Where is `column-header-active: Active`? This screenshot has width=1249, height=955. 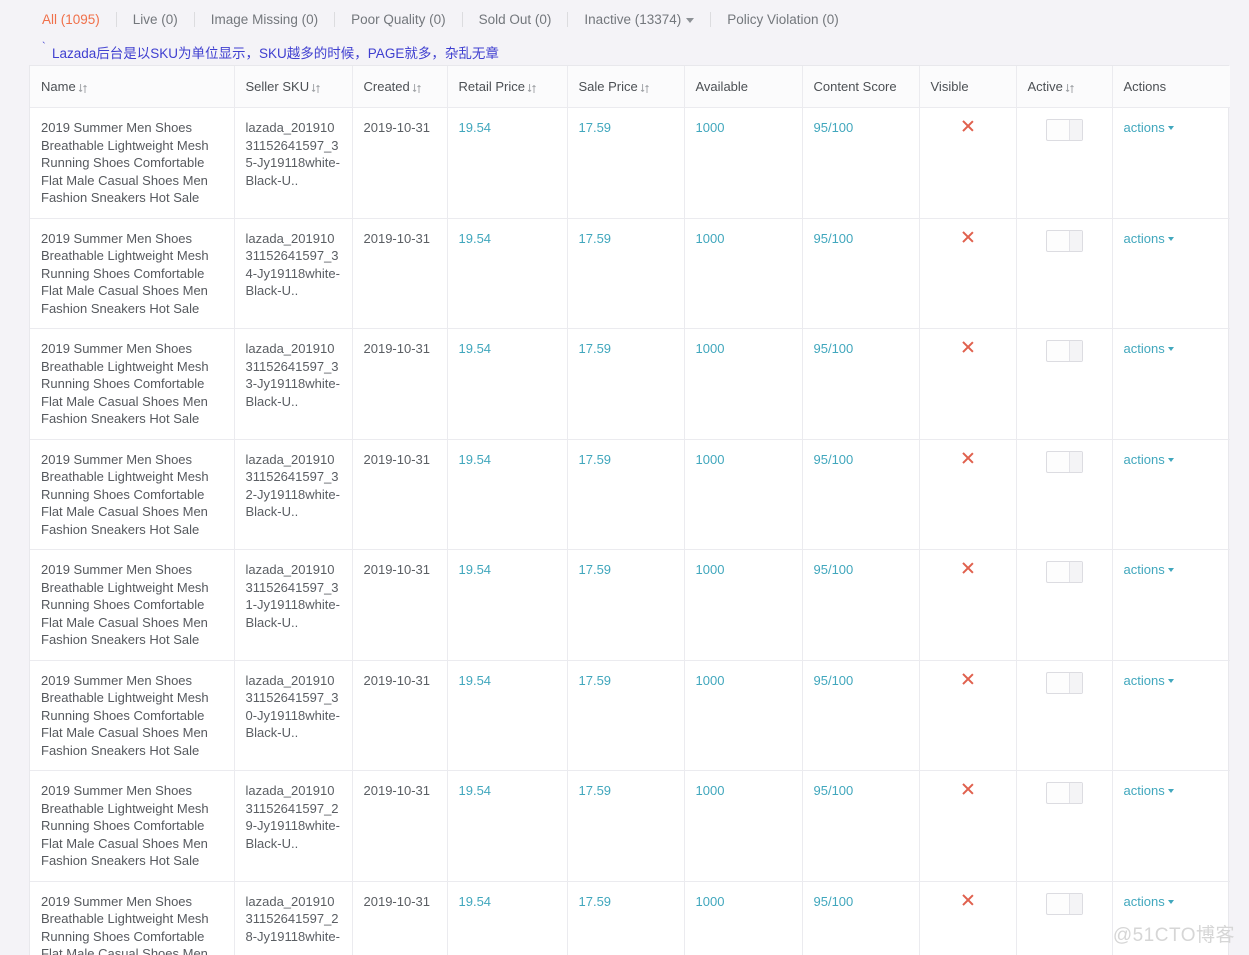 column-header-active: Active is located at coordinates (1064, 87).